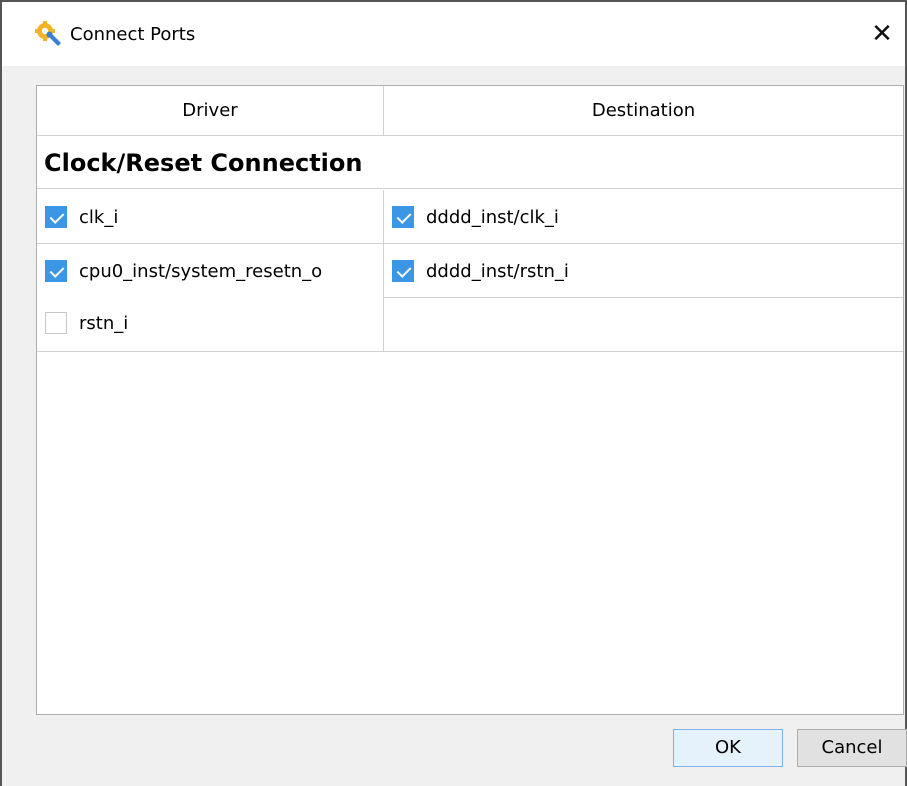  I want to click on driver-label: cpu0_inst/system_resetn_o, so click(201, 271).